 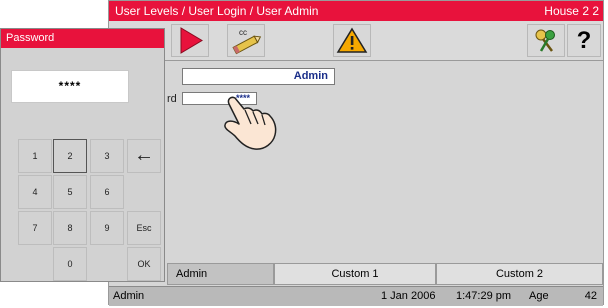 What do you see at coordinates (220, 274) in the screenshot?
I see `tab-admin: Admin` at bounding box center [220, 274].